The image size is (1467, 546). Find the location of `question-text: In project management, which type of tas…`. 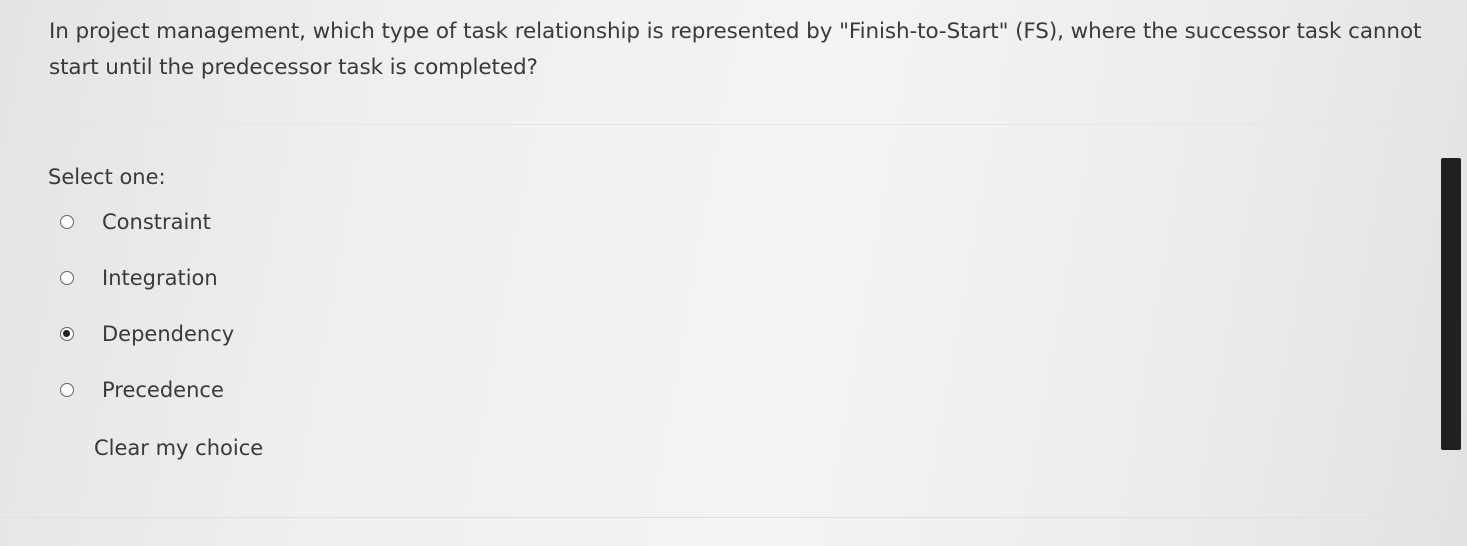

question-text: In project management, which type of tas… is located at coordinates (735, 49).